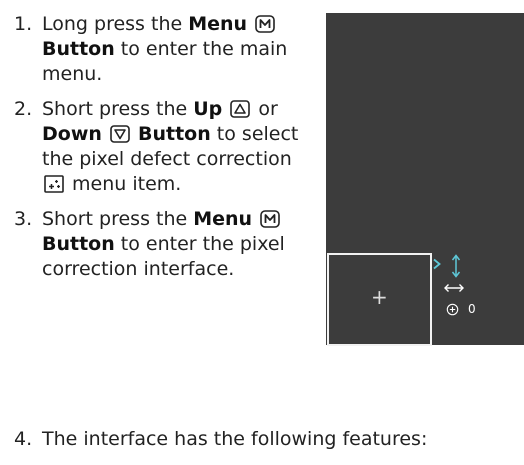 This screenshot has width=524, height=465. Describe the element at coordinates (454, 288) in the screenshot. I see `horizontal-arrow-icon` at that location.